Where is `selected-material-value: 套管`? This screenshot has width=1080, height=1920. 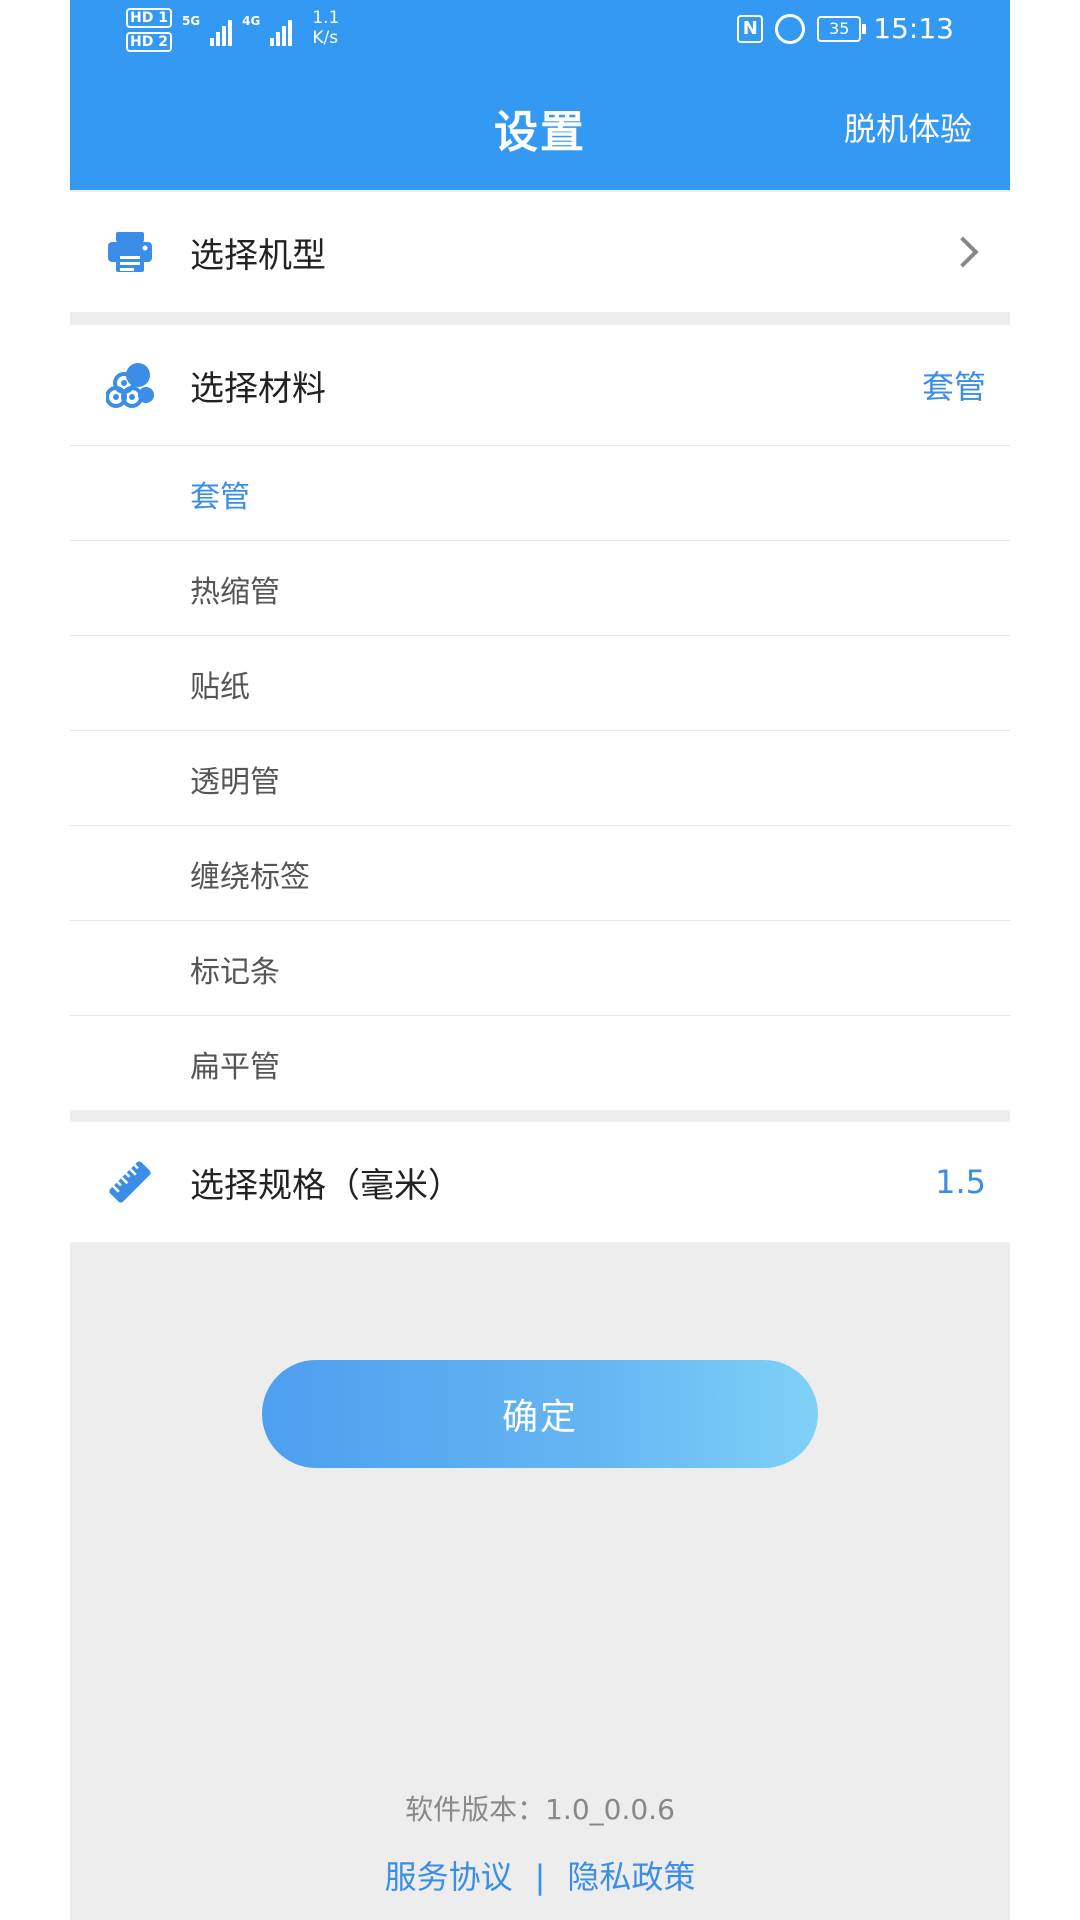
selected-material-value: 套管 is located at coordinates (953, 387).